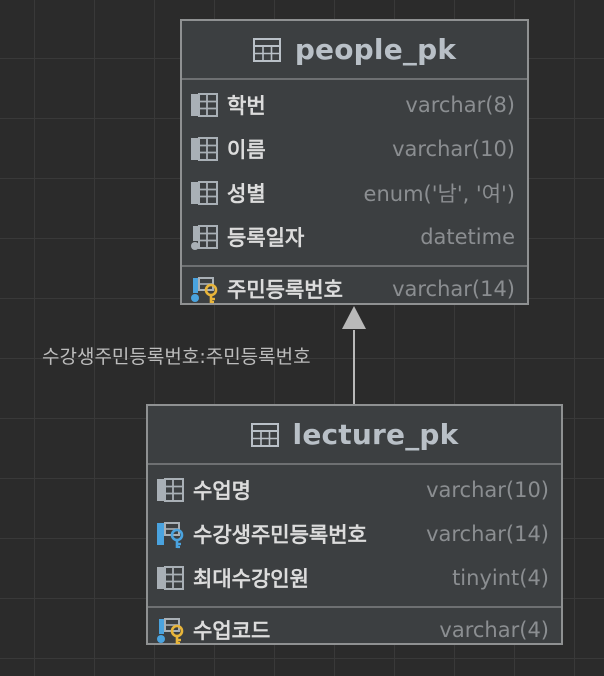 The image size is (604, 676). What do you see at coordinates (354, 630) in the screenshot?
I see `primary-key-row: 수업코드 varchar(4)` at bounding box center [354, 630].